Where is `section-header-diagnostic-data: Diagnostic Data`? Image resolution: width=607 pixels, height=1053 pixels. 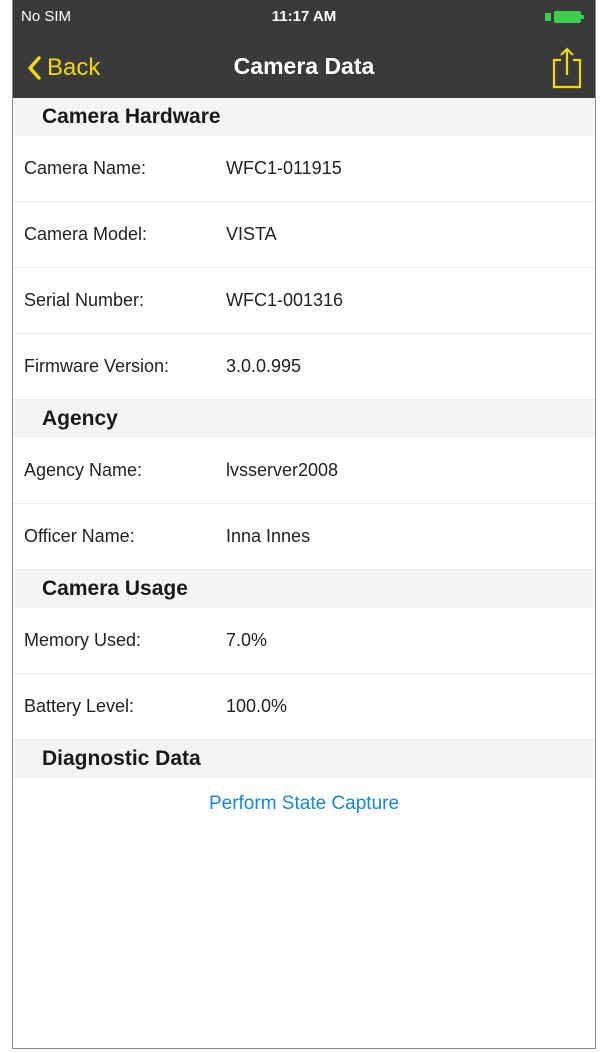 section-header-diagnostic-data: Diagnostic Data is located at coordinates (304, 759).